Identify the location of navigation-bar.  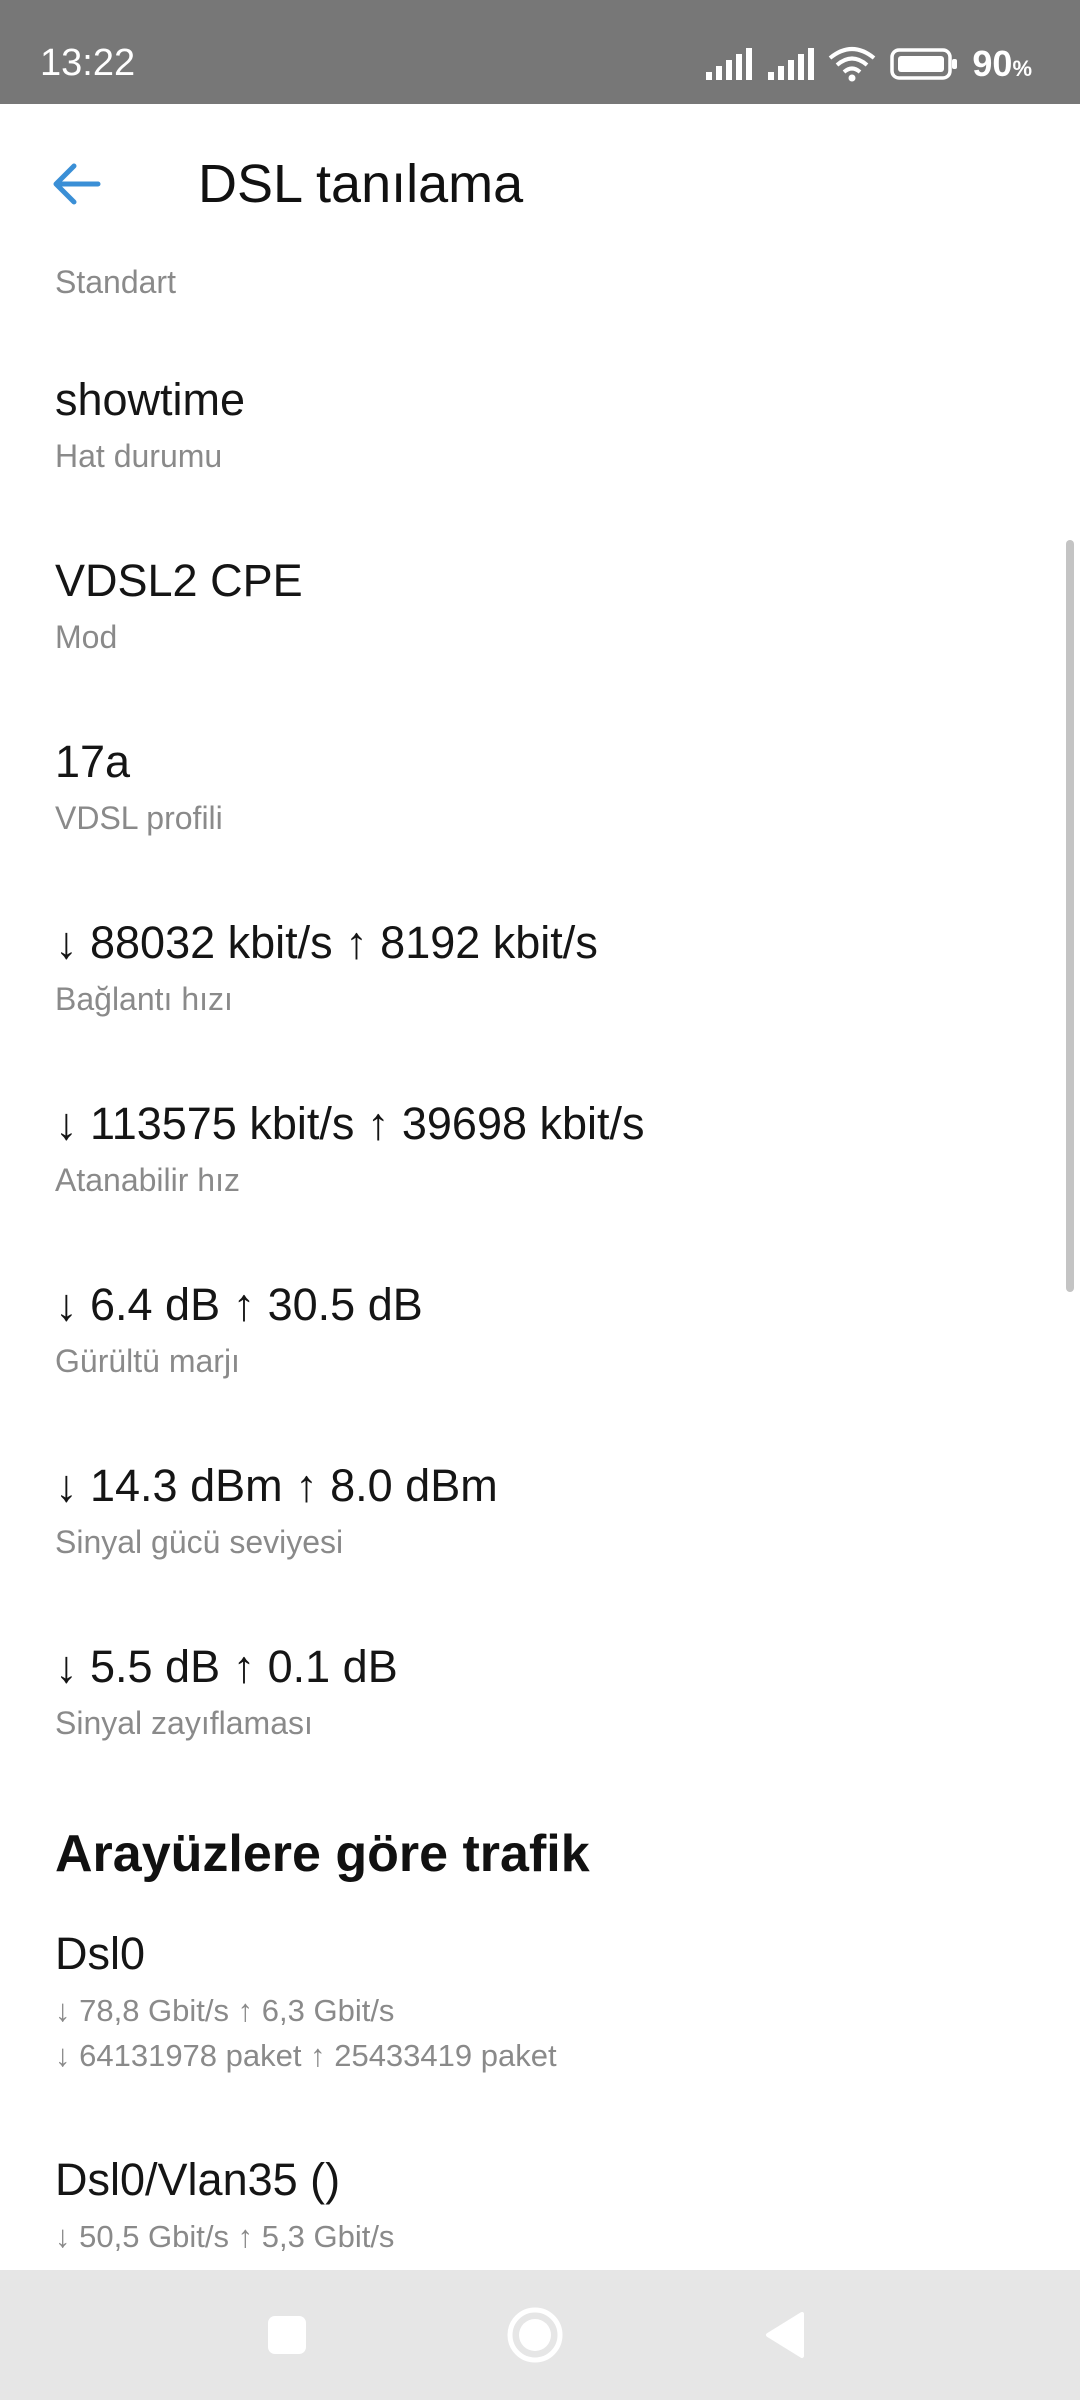
(540, 2335).